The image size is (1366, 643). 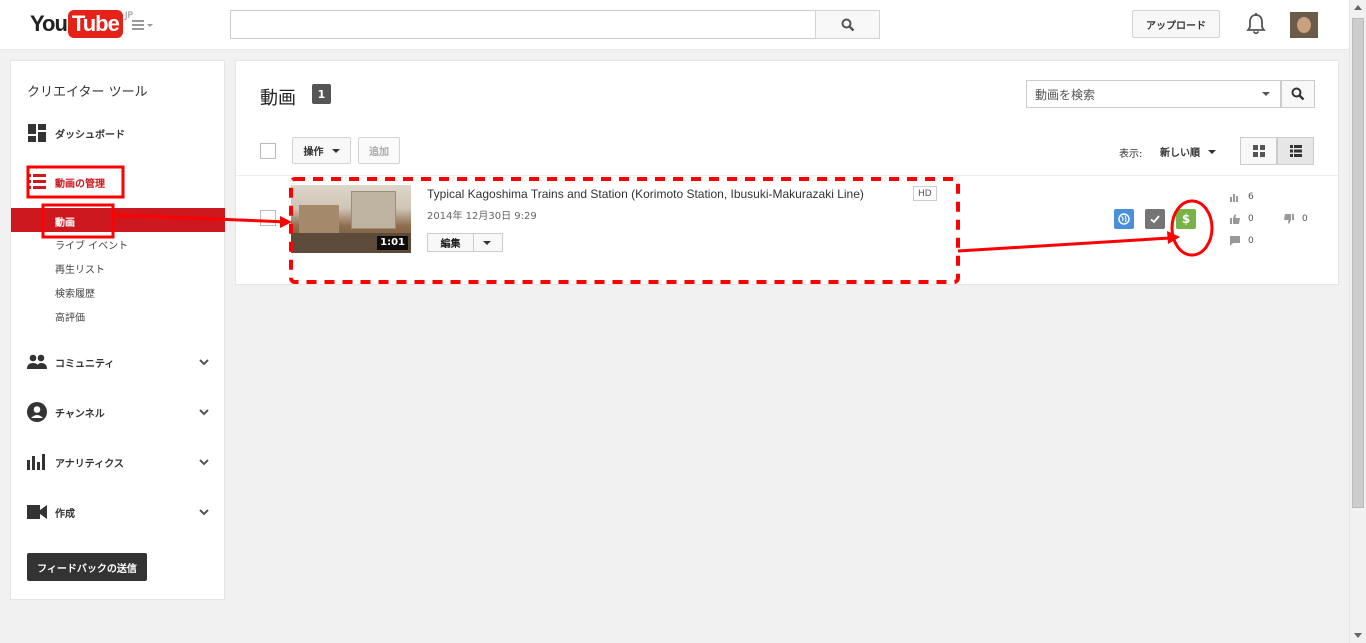 What do you see at coordinates (392, 243) in the screenshot?
I see `video-duration: 1:01` at bounding box center [392, 243].